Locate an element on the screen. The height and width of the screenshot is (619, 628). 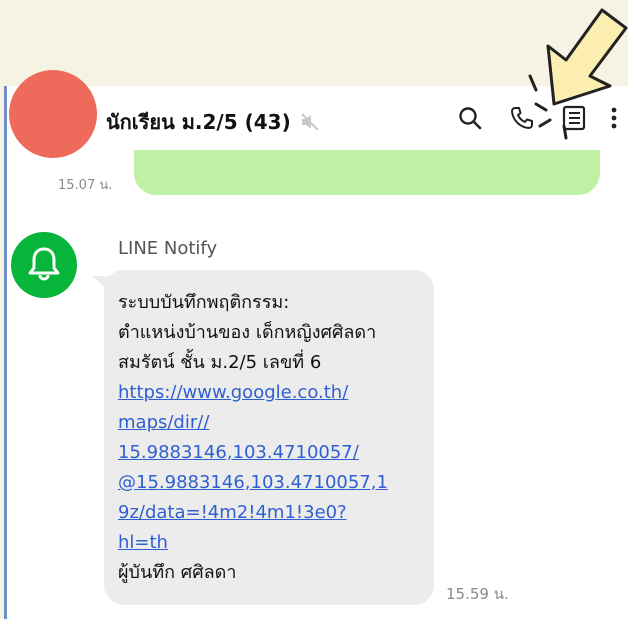
message-line: ระบบบันทึกพฤติกรรม: is located at coordinates (204, 302).